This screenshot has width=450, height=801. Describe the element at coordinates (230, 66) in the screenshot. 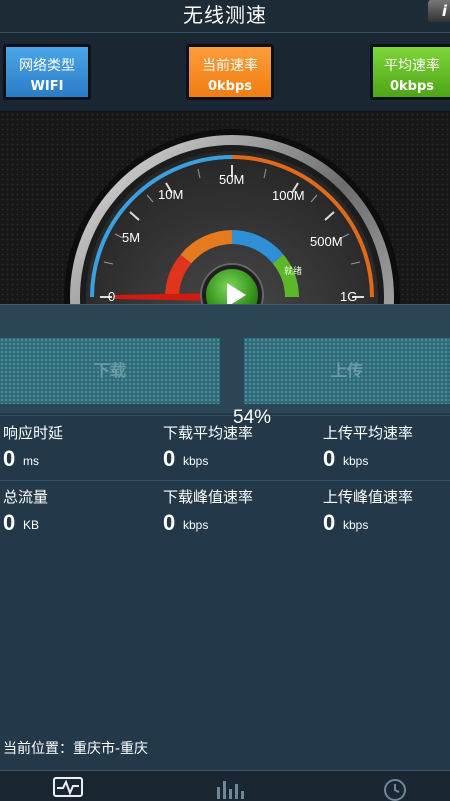

I see `current-speed-label: 当前速率` at that location.